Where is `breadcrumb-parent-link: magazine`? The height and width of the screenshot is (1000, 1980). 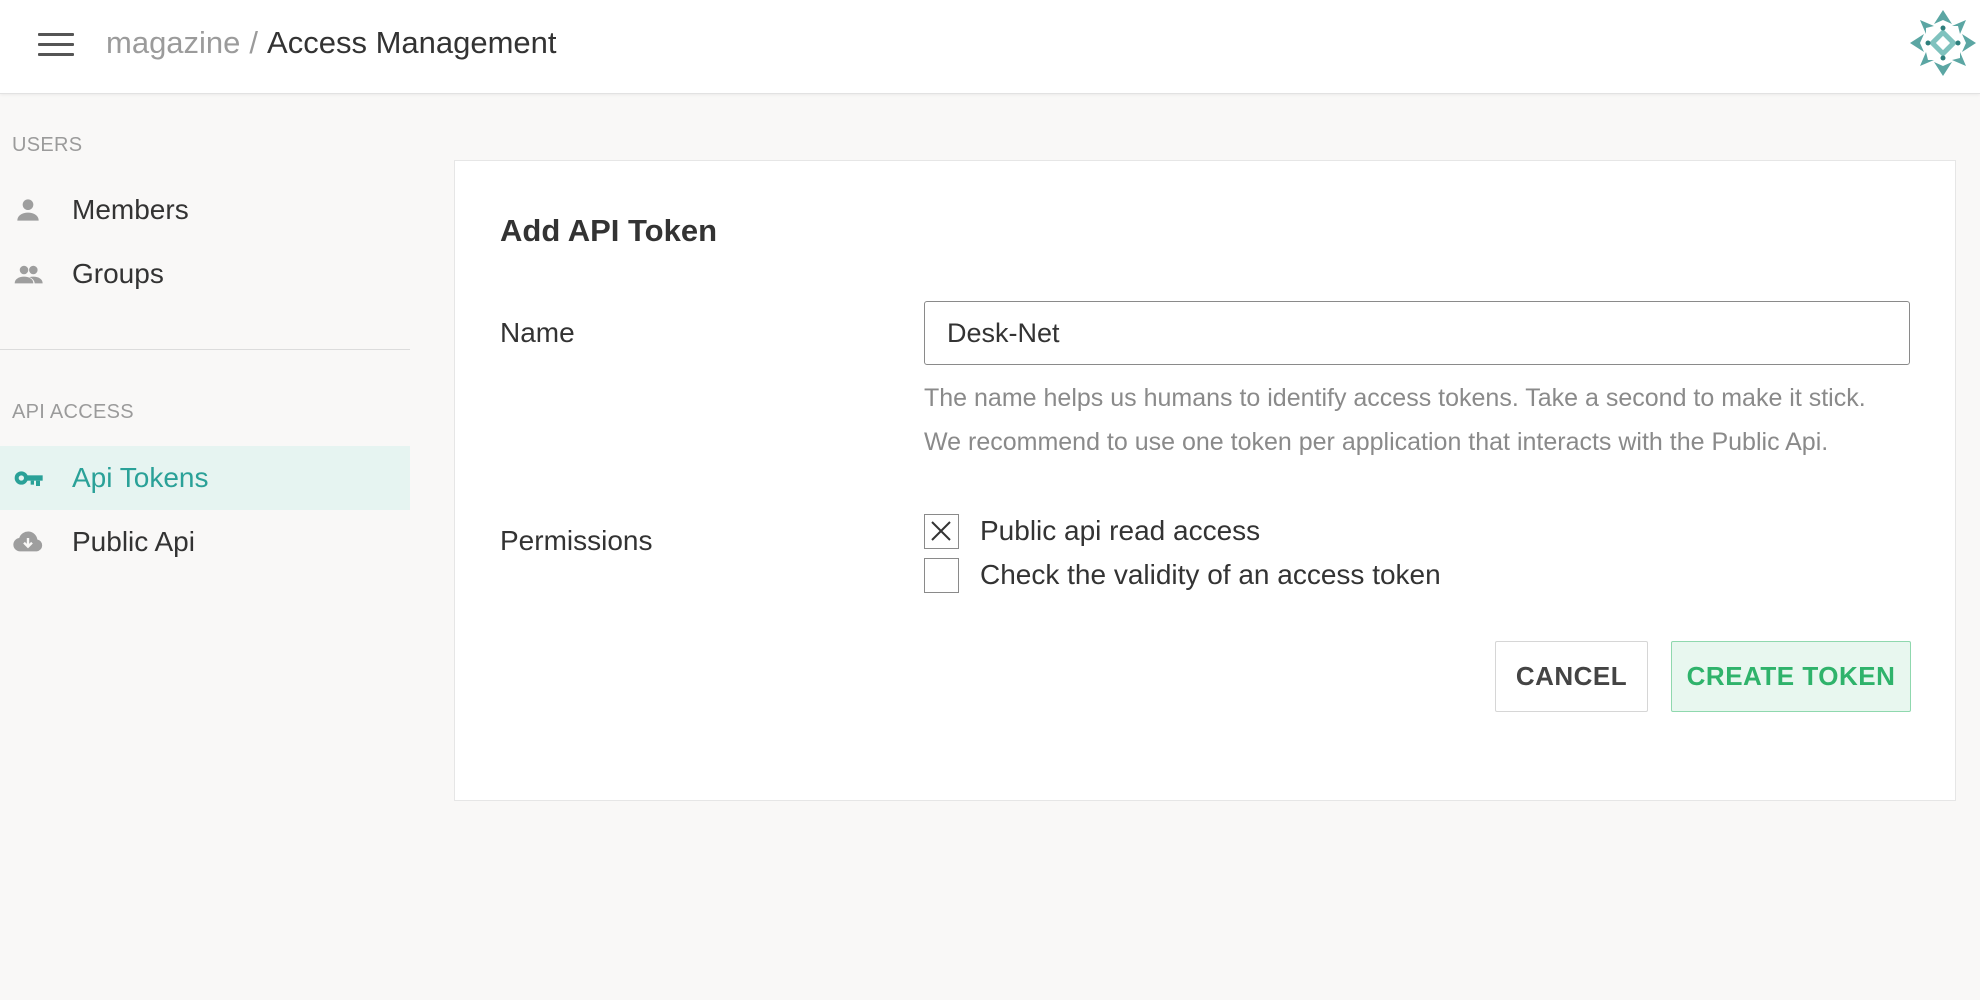 breadcrumb-parent-link: magazine is located at coordinates (173, 42).